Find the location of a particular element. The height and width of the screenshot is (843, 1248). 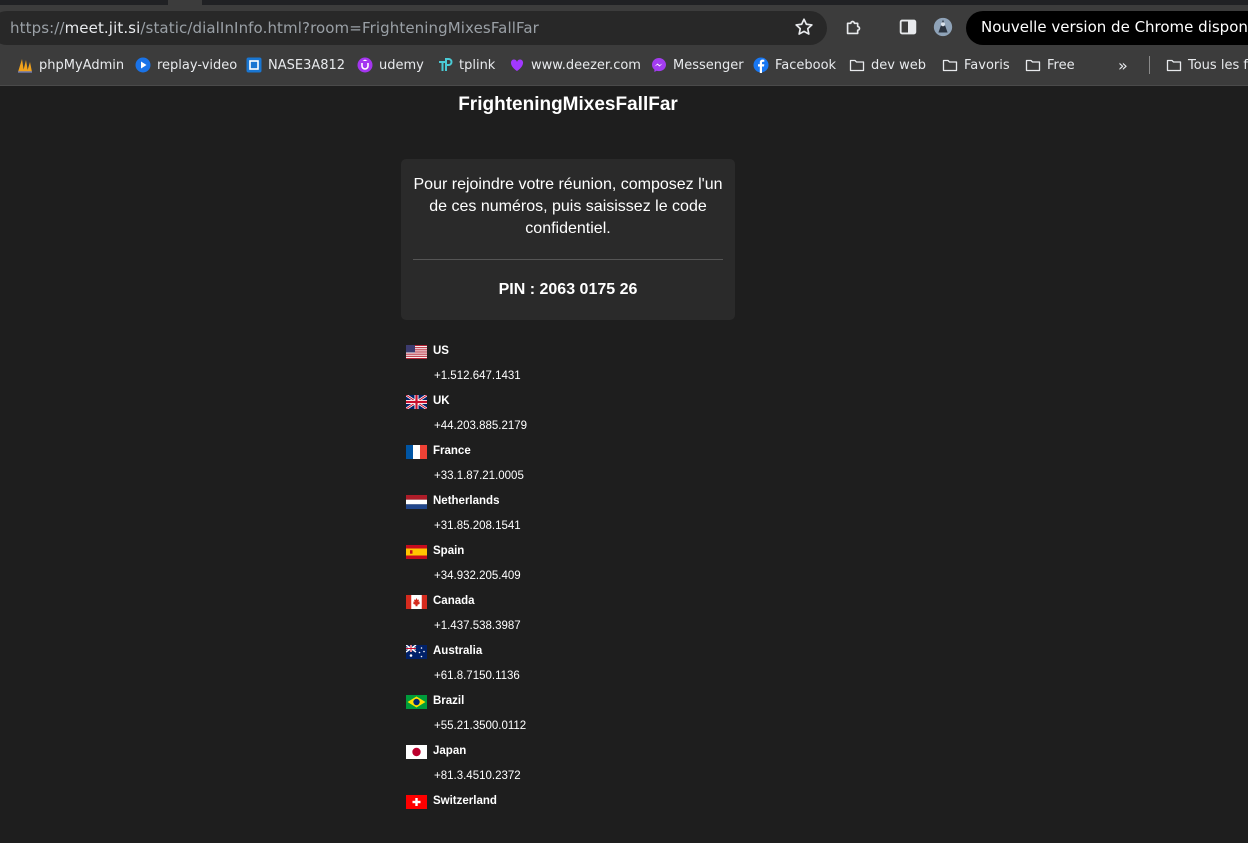

bookmark-phpmyadmin: phpMyAdmin is located at coordinates (70, 65).